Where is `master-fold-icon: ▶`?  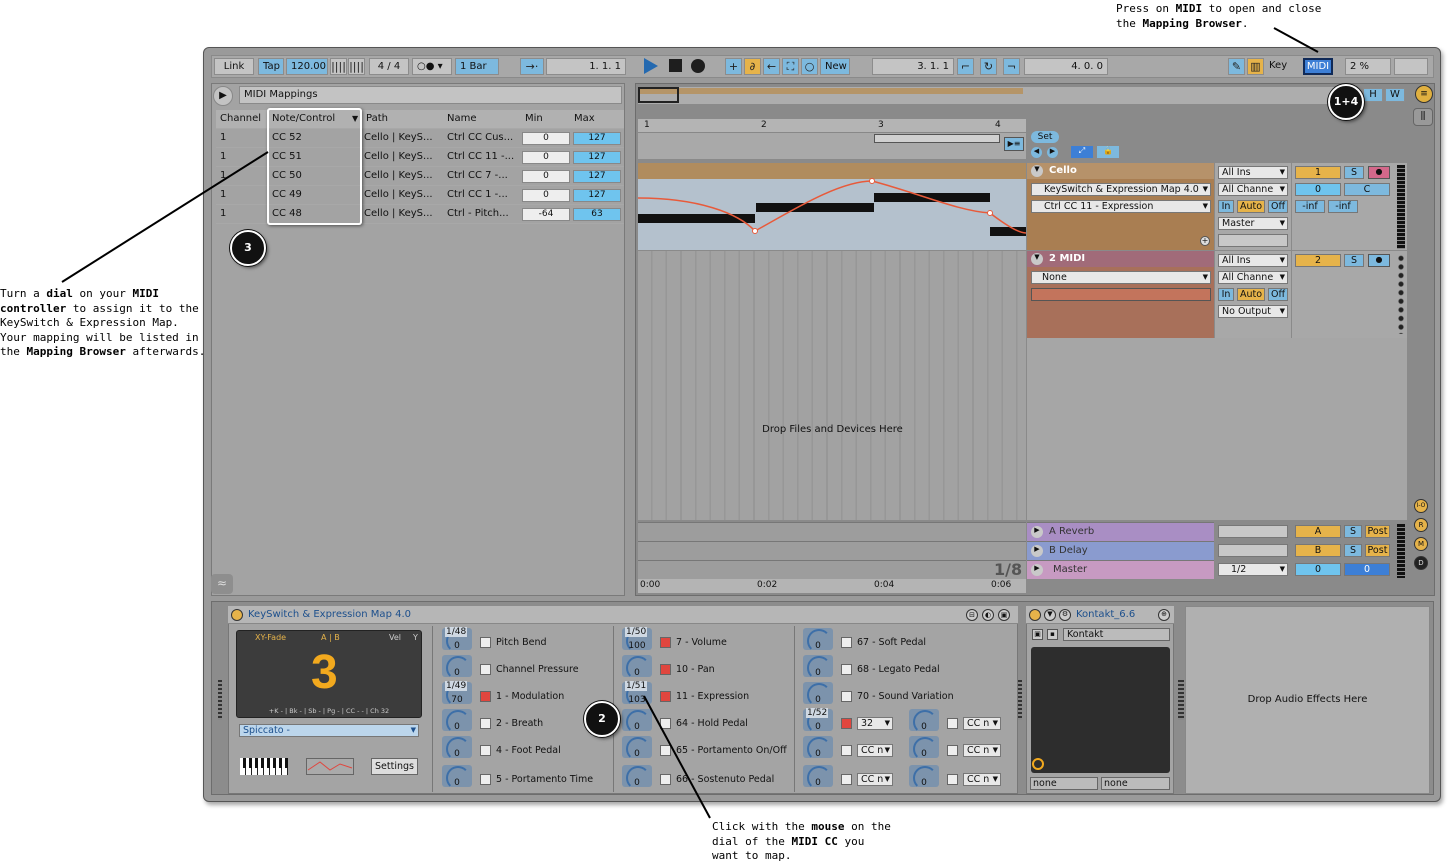 master-fold-icon: ▶ is located at coordinates (1037, 570).